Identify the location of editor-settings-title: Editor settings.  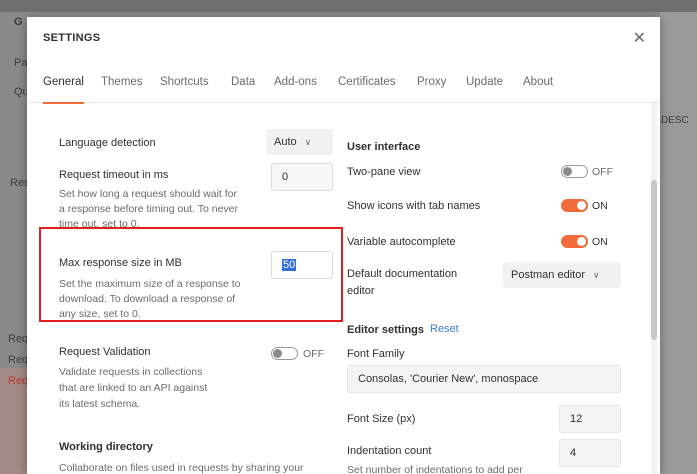
(386, 330).